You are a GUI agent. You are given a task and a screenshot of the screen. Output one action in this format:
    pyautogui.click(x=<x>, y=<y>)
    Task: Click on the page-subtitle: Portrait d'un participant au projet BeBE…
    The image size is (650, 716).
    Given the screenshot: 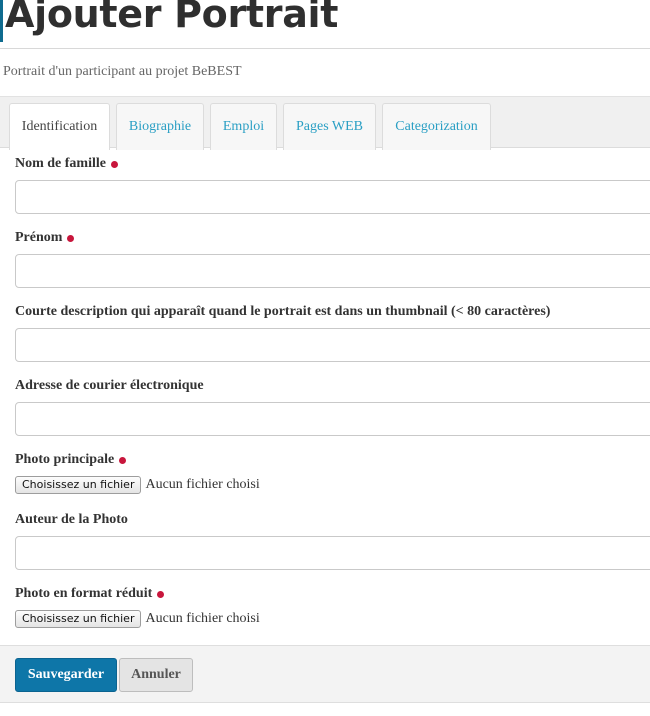 What is the action you would take?
    pyautogui.click(x=122, y=71)
    